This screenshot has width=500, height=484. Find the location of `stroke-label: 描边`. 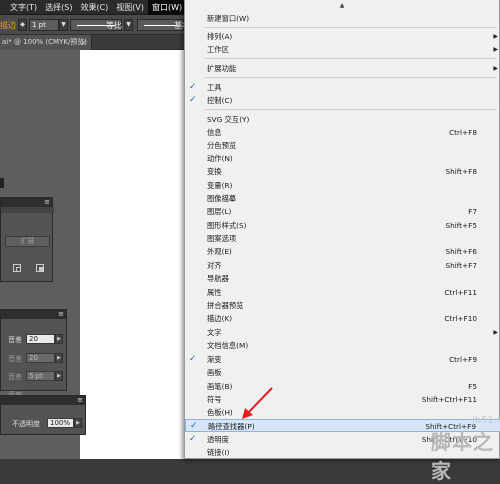

stroke-label: 描边 is located at coordinates (8, 25).